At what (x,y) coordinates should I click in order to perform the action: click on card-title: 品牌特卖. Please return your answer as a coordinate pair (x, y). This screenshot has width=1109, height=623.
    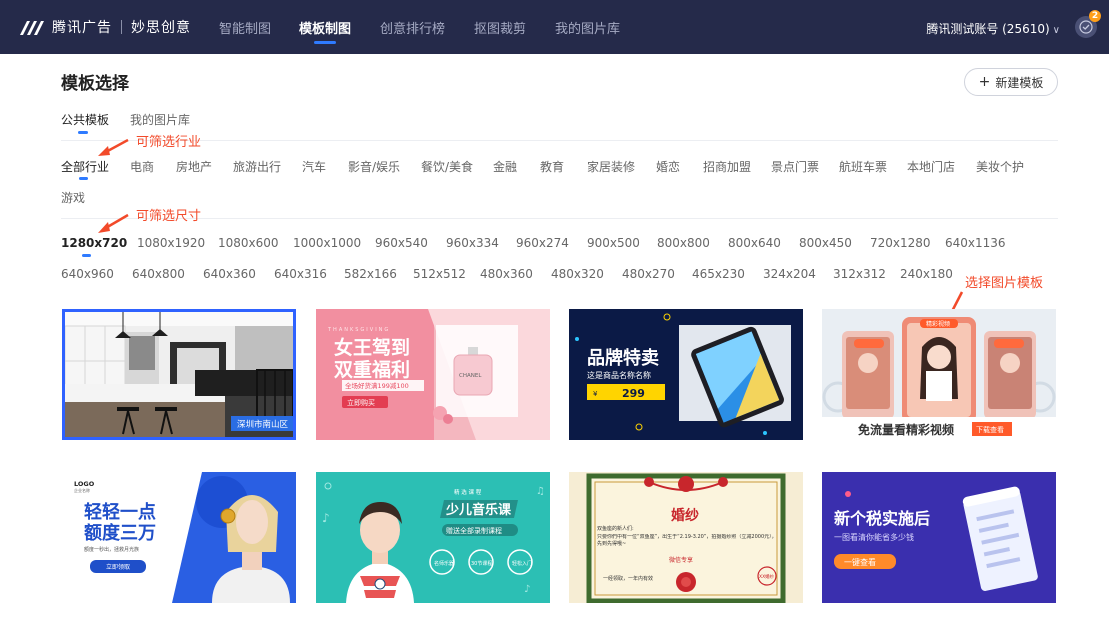
    Looking at the image, I should click on (623, 358).